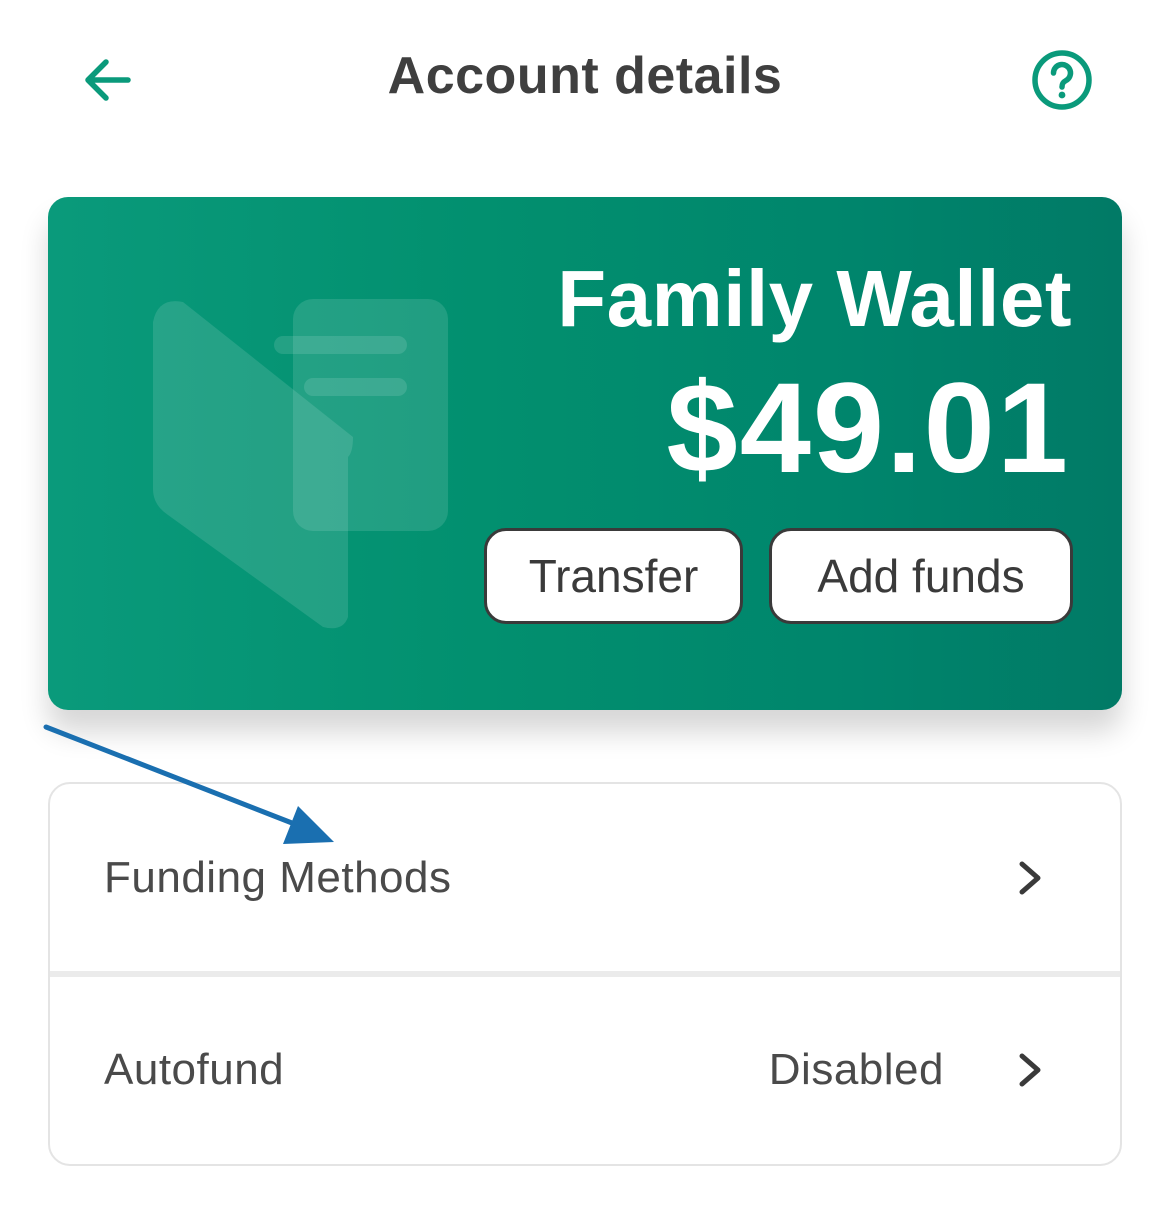  Describe the element at coordinates (585, 76) in the screenshot. I see `page-title: Account details` at that location.